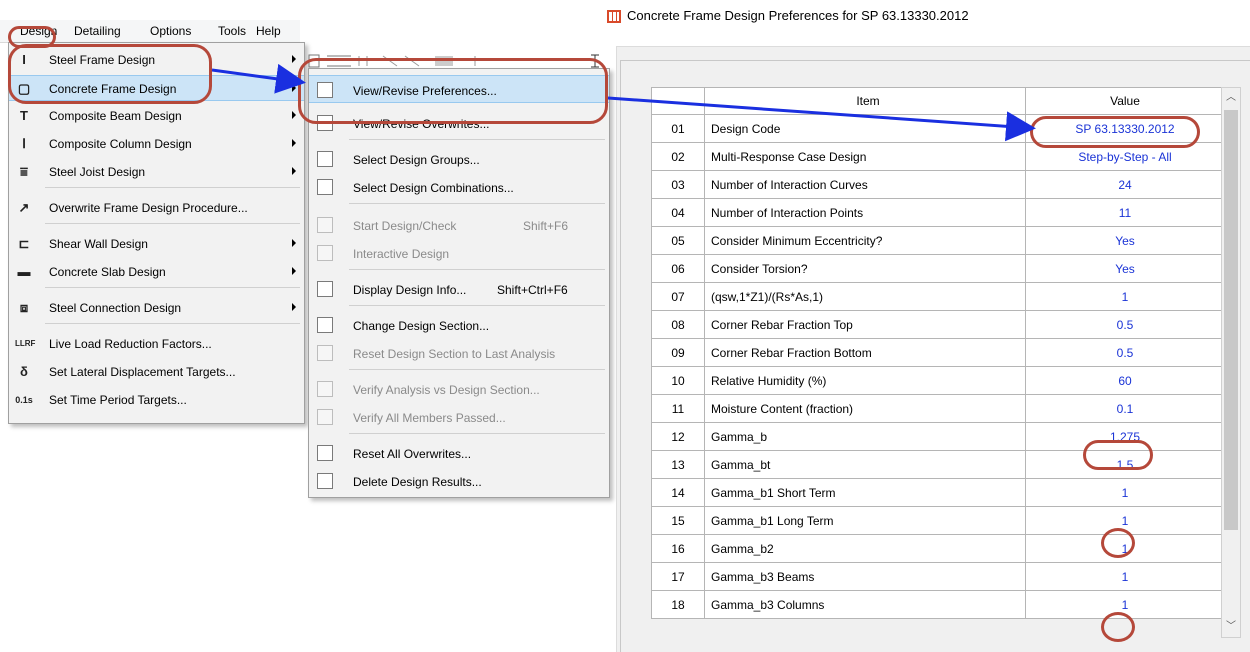 The width and height of the screenshot is (1250, 652). I want to click on row-number: 09, so click(678, 352).